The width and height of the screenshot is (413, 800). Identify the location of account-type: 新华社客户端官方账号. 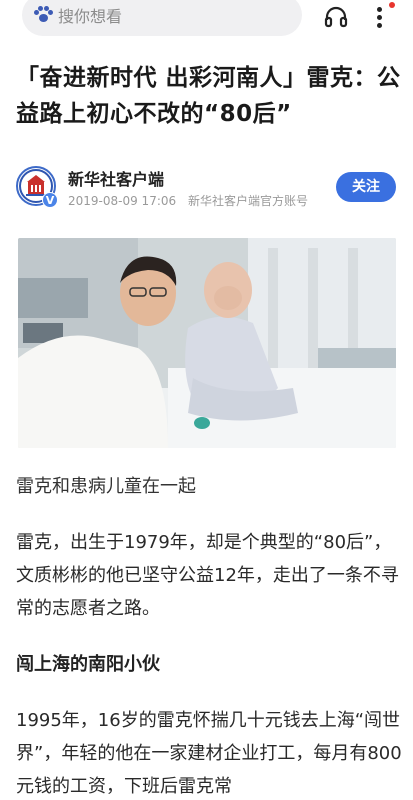
(247, 201).